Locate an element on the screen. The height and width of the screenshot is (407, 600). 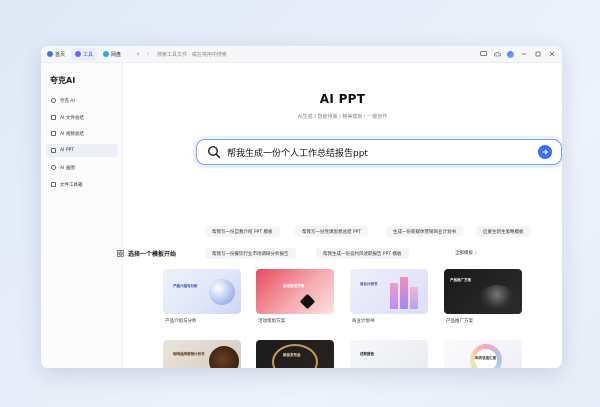
template-label: 产品推广方案 is located at coordinates (459, 321).